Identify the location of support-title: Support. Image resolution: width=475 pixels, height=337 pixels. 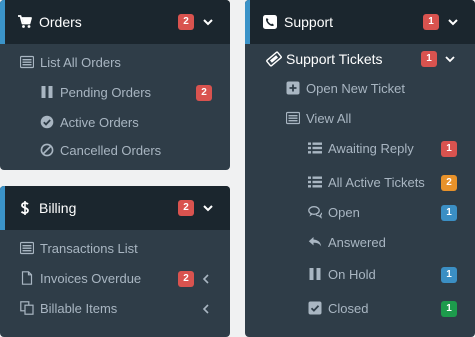
(309, 22).